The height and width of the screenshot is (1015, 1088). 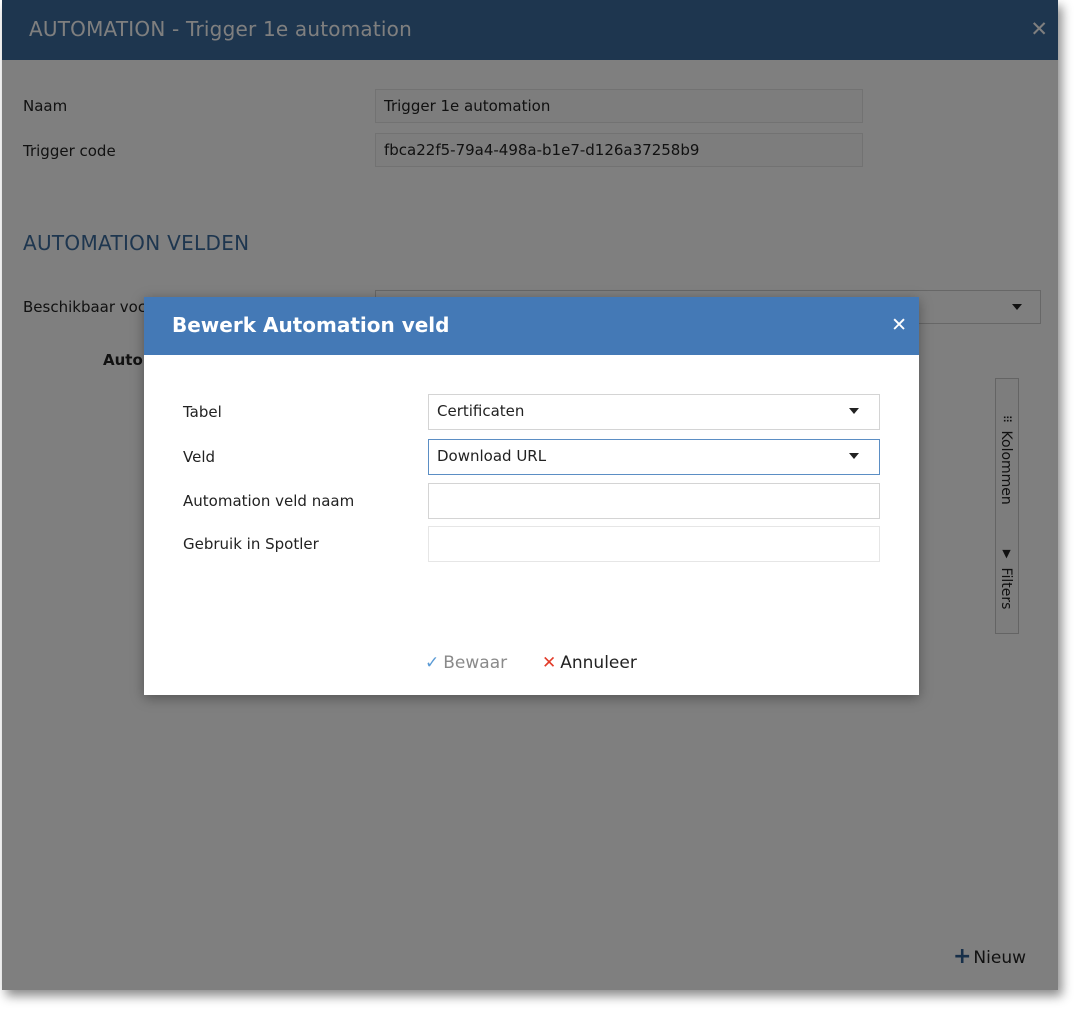 What do you see at coordinates (199, 457) in the screenshot?
I see `veld-label: Veld` at bounding box center [199, 457].